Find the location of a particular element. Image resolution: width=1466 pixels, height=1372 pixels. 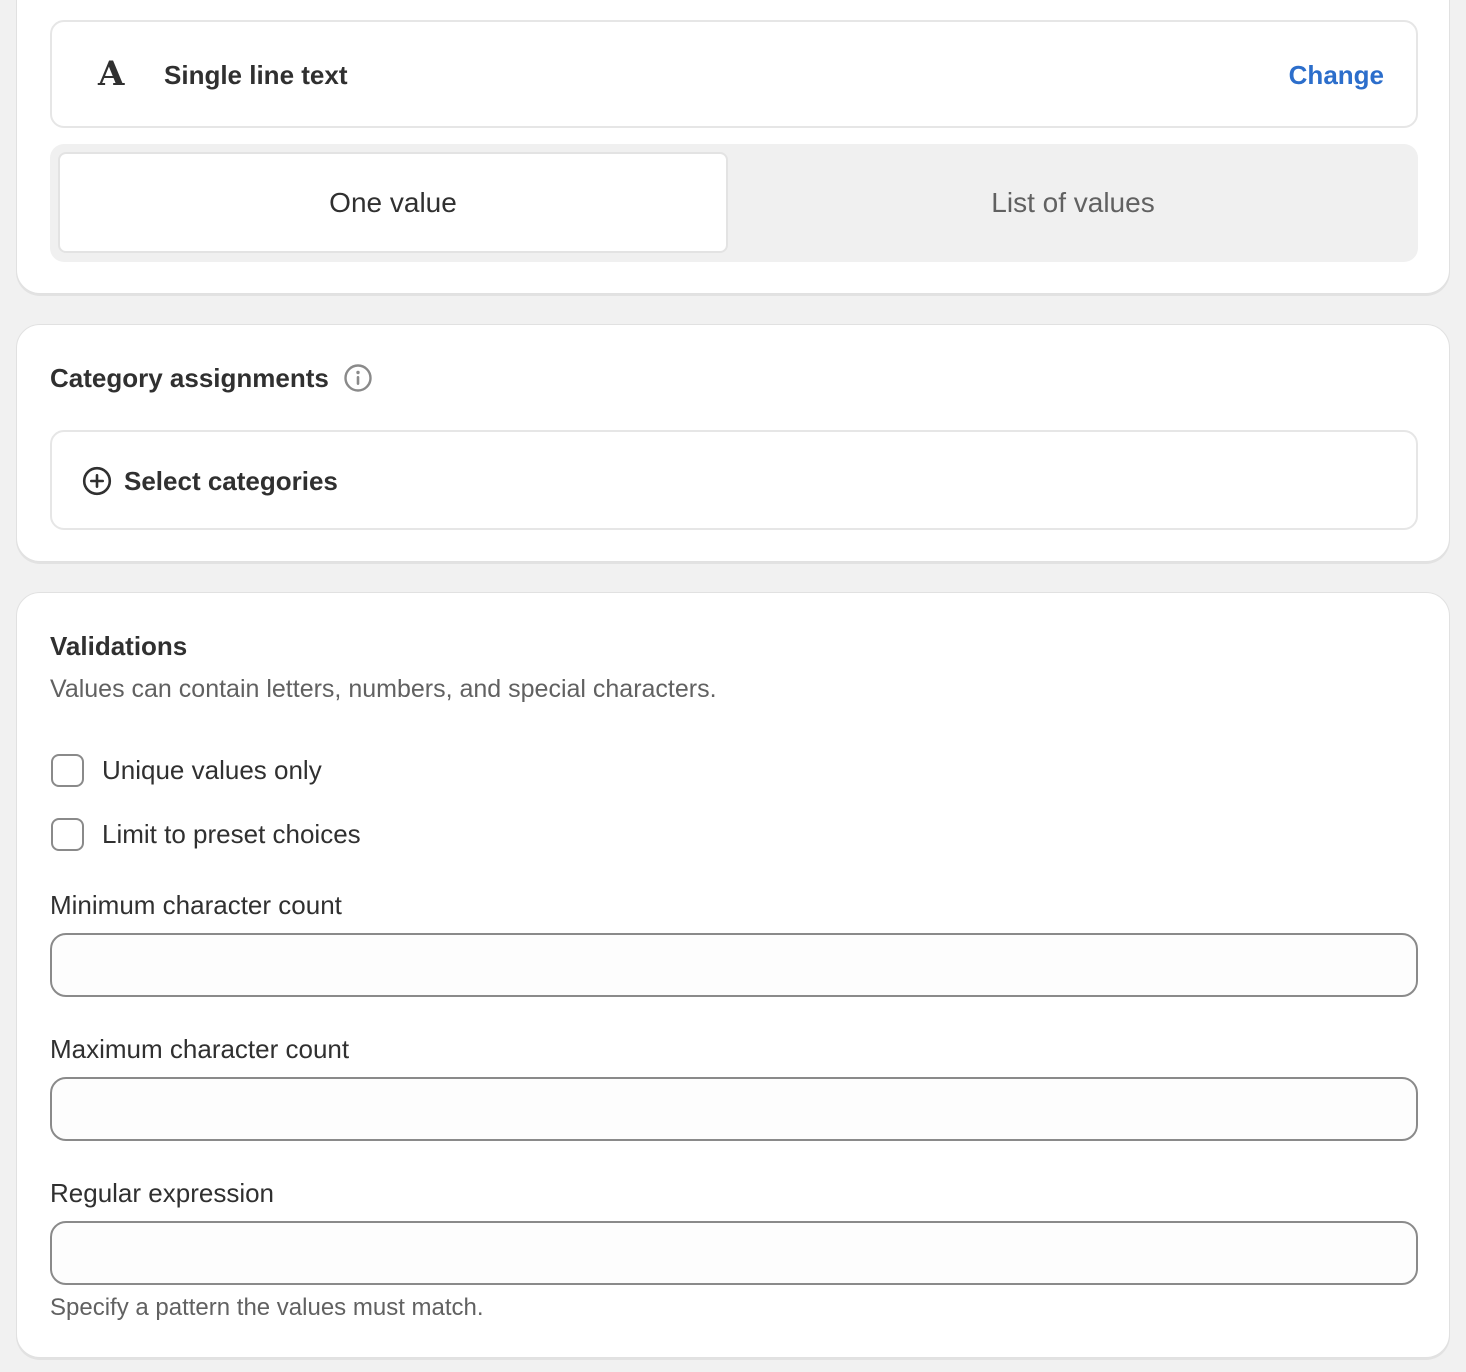

min-count-label: Minimum character count is located at coordinates (196, 905).